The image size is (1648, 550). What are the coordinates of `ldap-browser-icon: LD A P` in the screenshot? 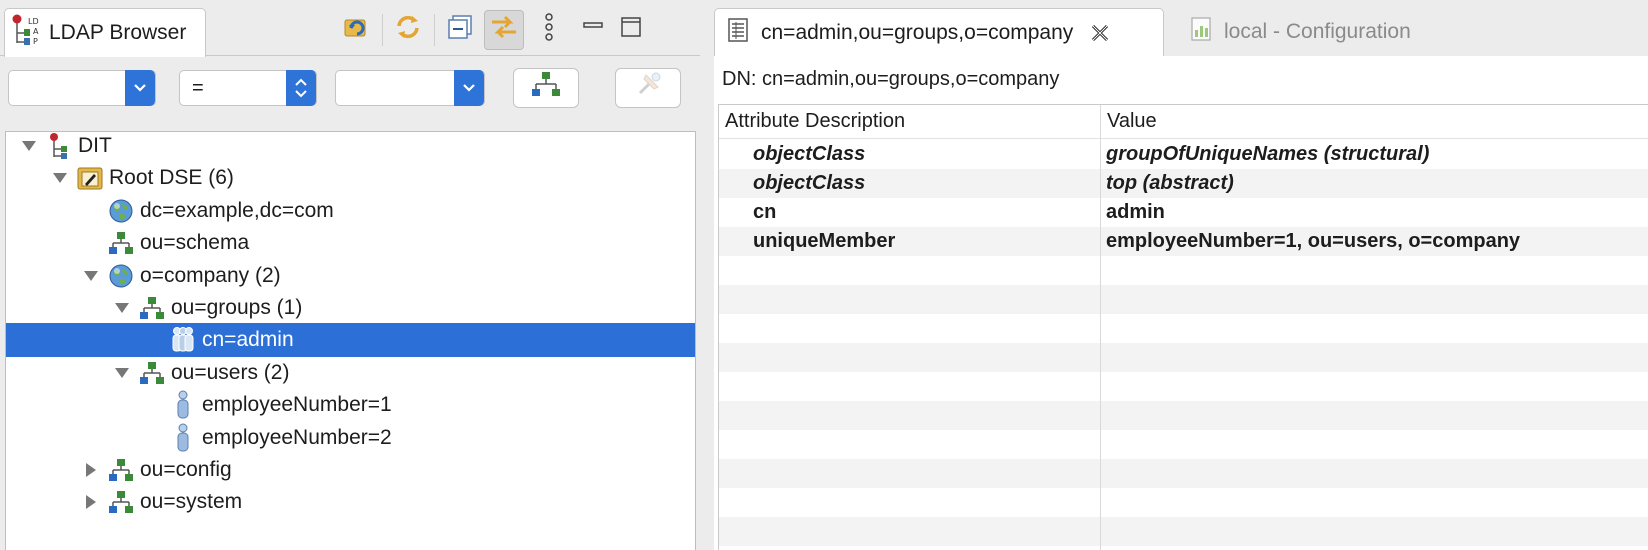 It's located at (26, 33).